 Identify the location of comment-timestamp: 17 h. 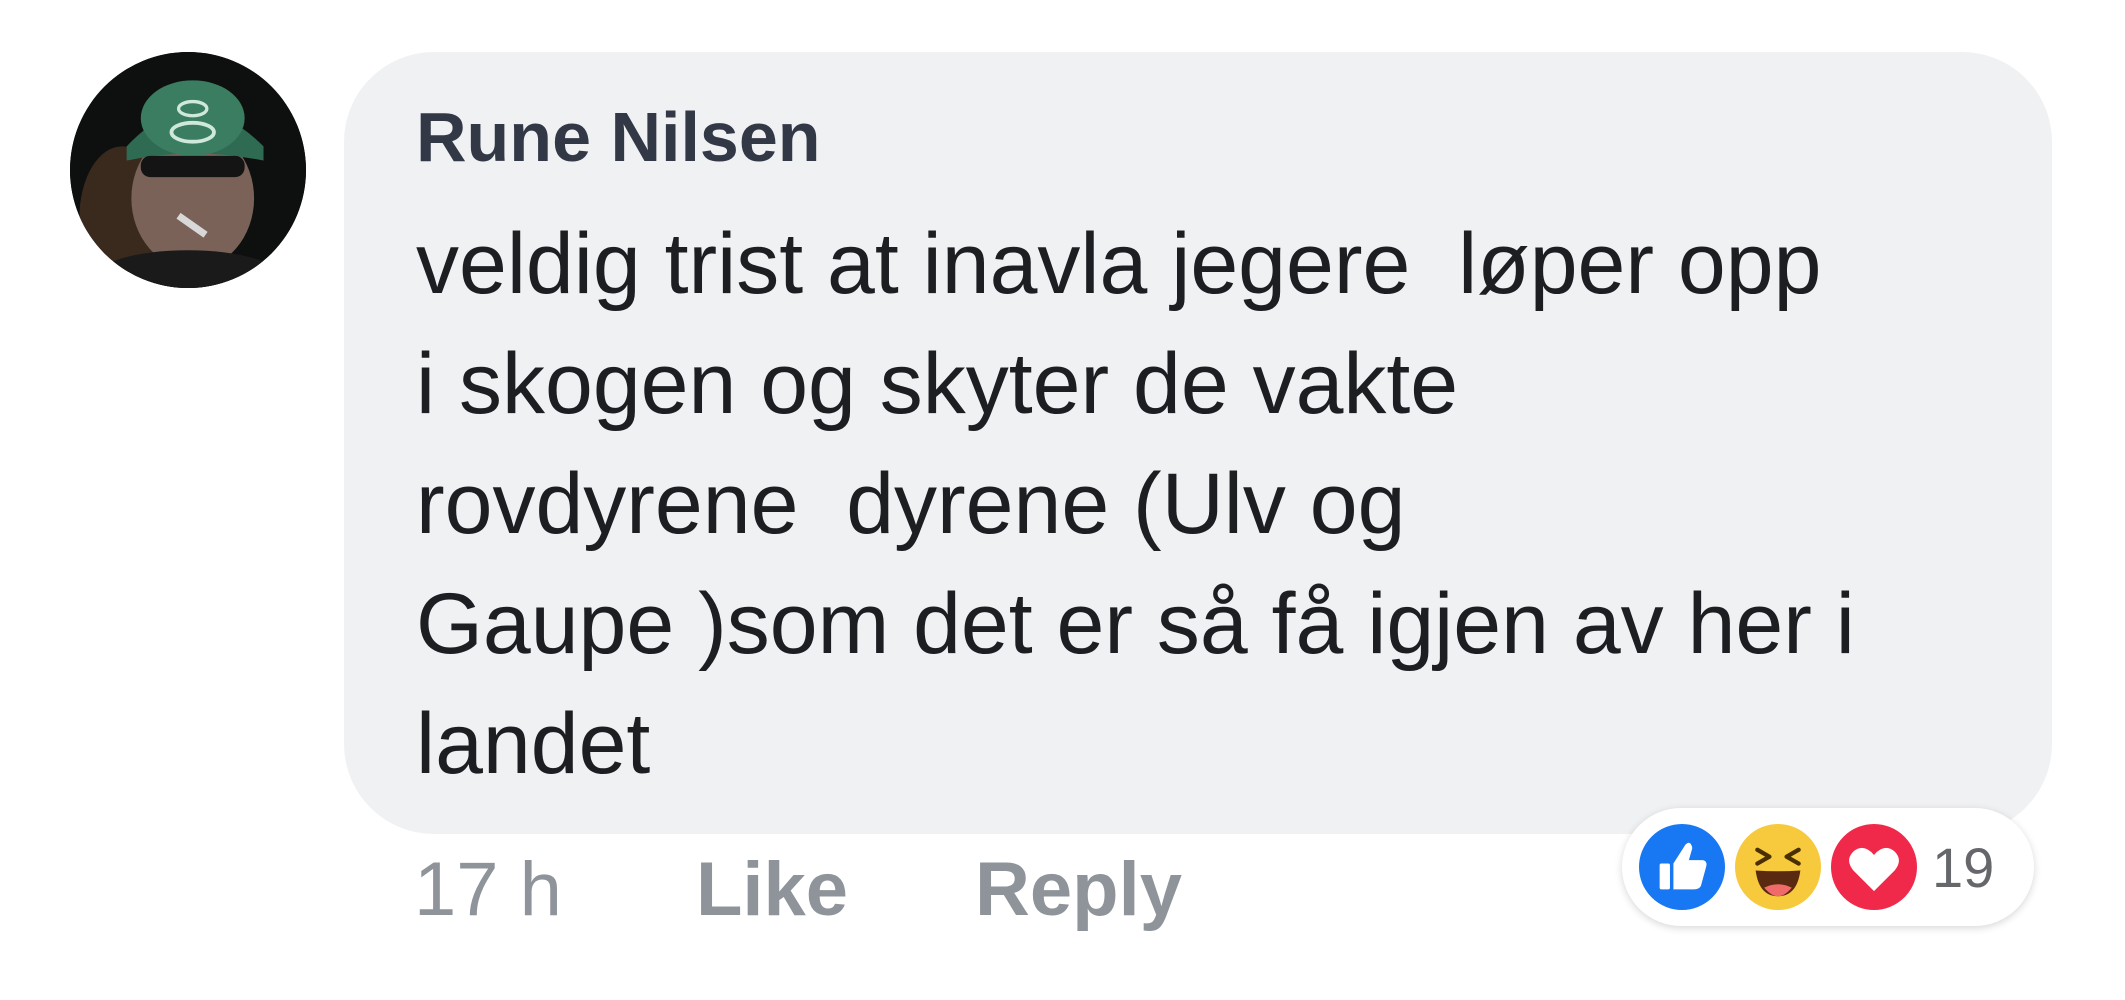
(488, 890).